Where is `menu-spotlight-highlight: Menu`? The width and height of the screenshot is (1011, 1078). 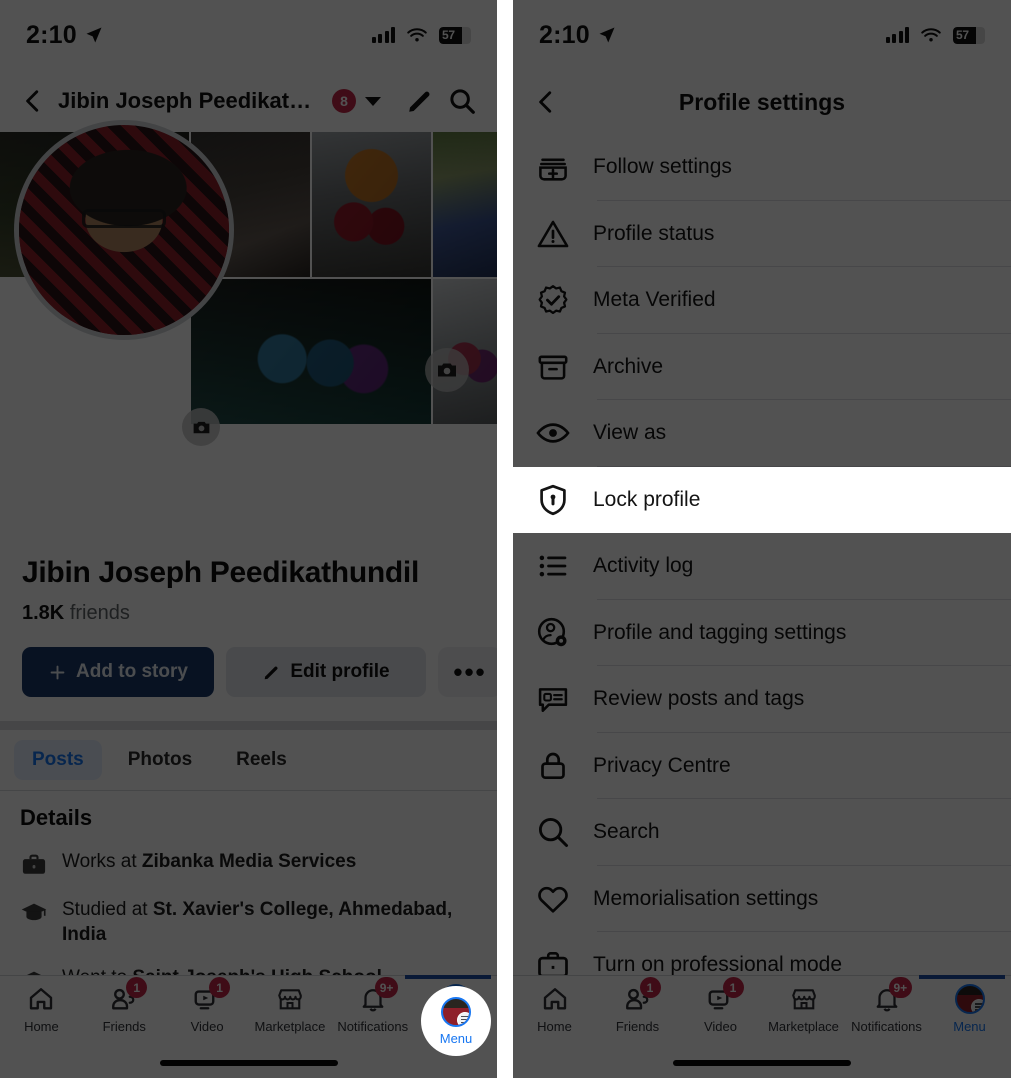 menu-spotlight-highlight: Menu is located at coordinates (456, 1021).